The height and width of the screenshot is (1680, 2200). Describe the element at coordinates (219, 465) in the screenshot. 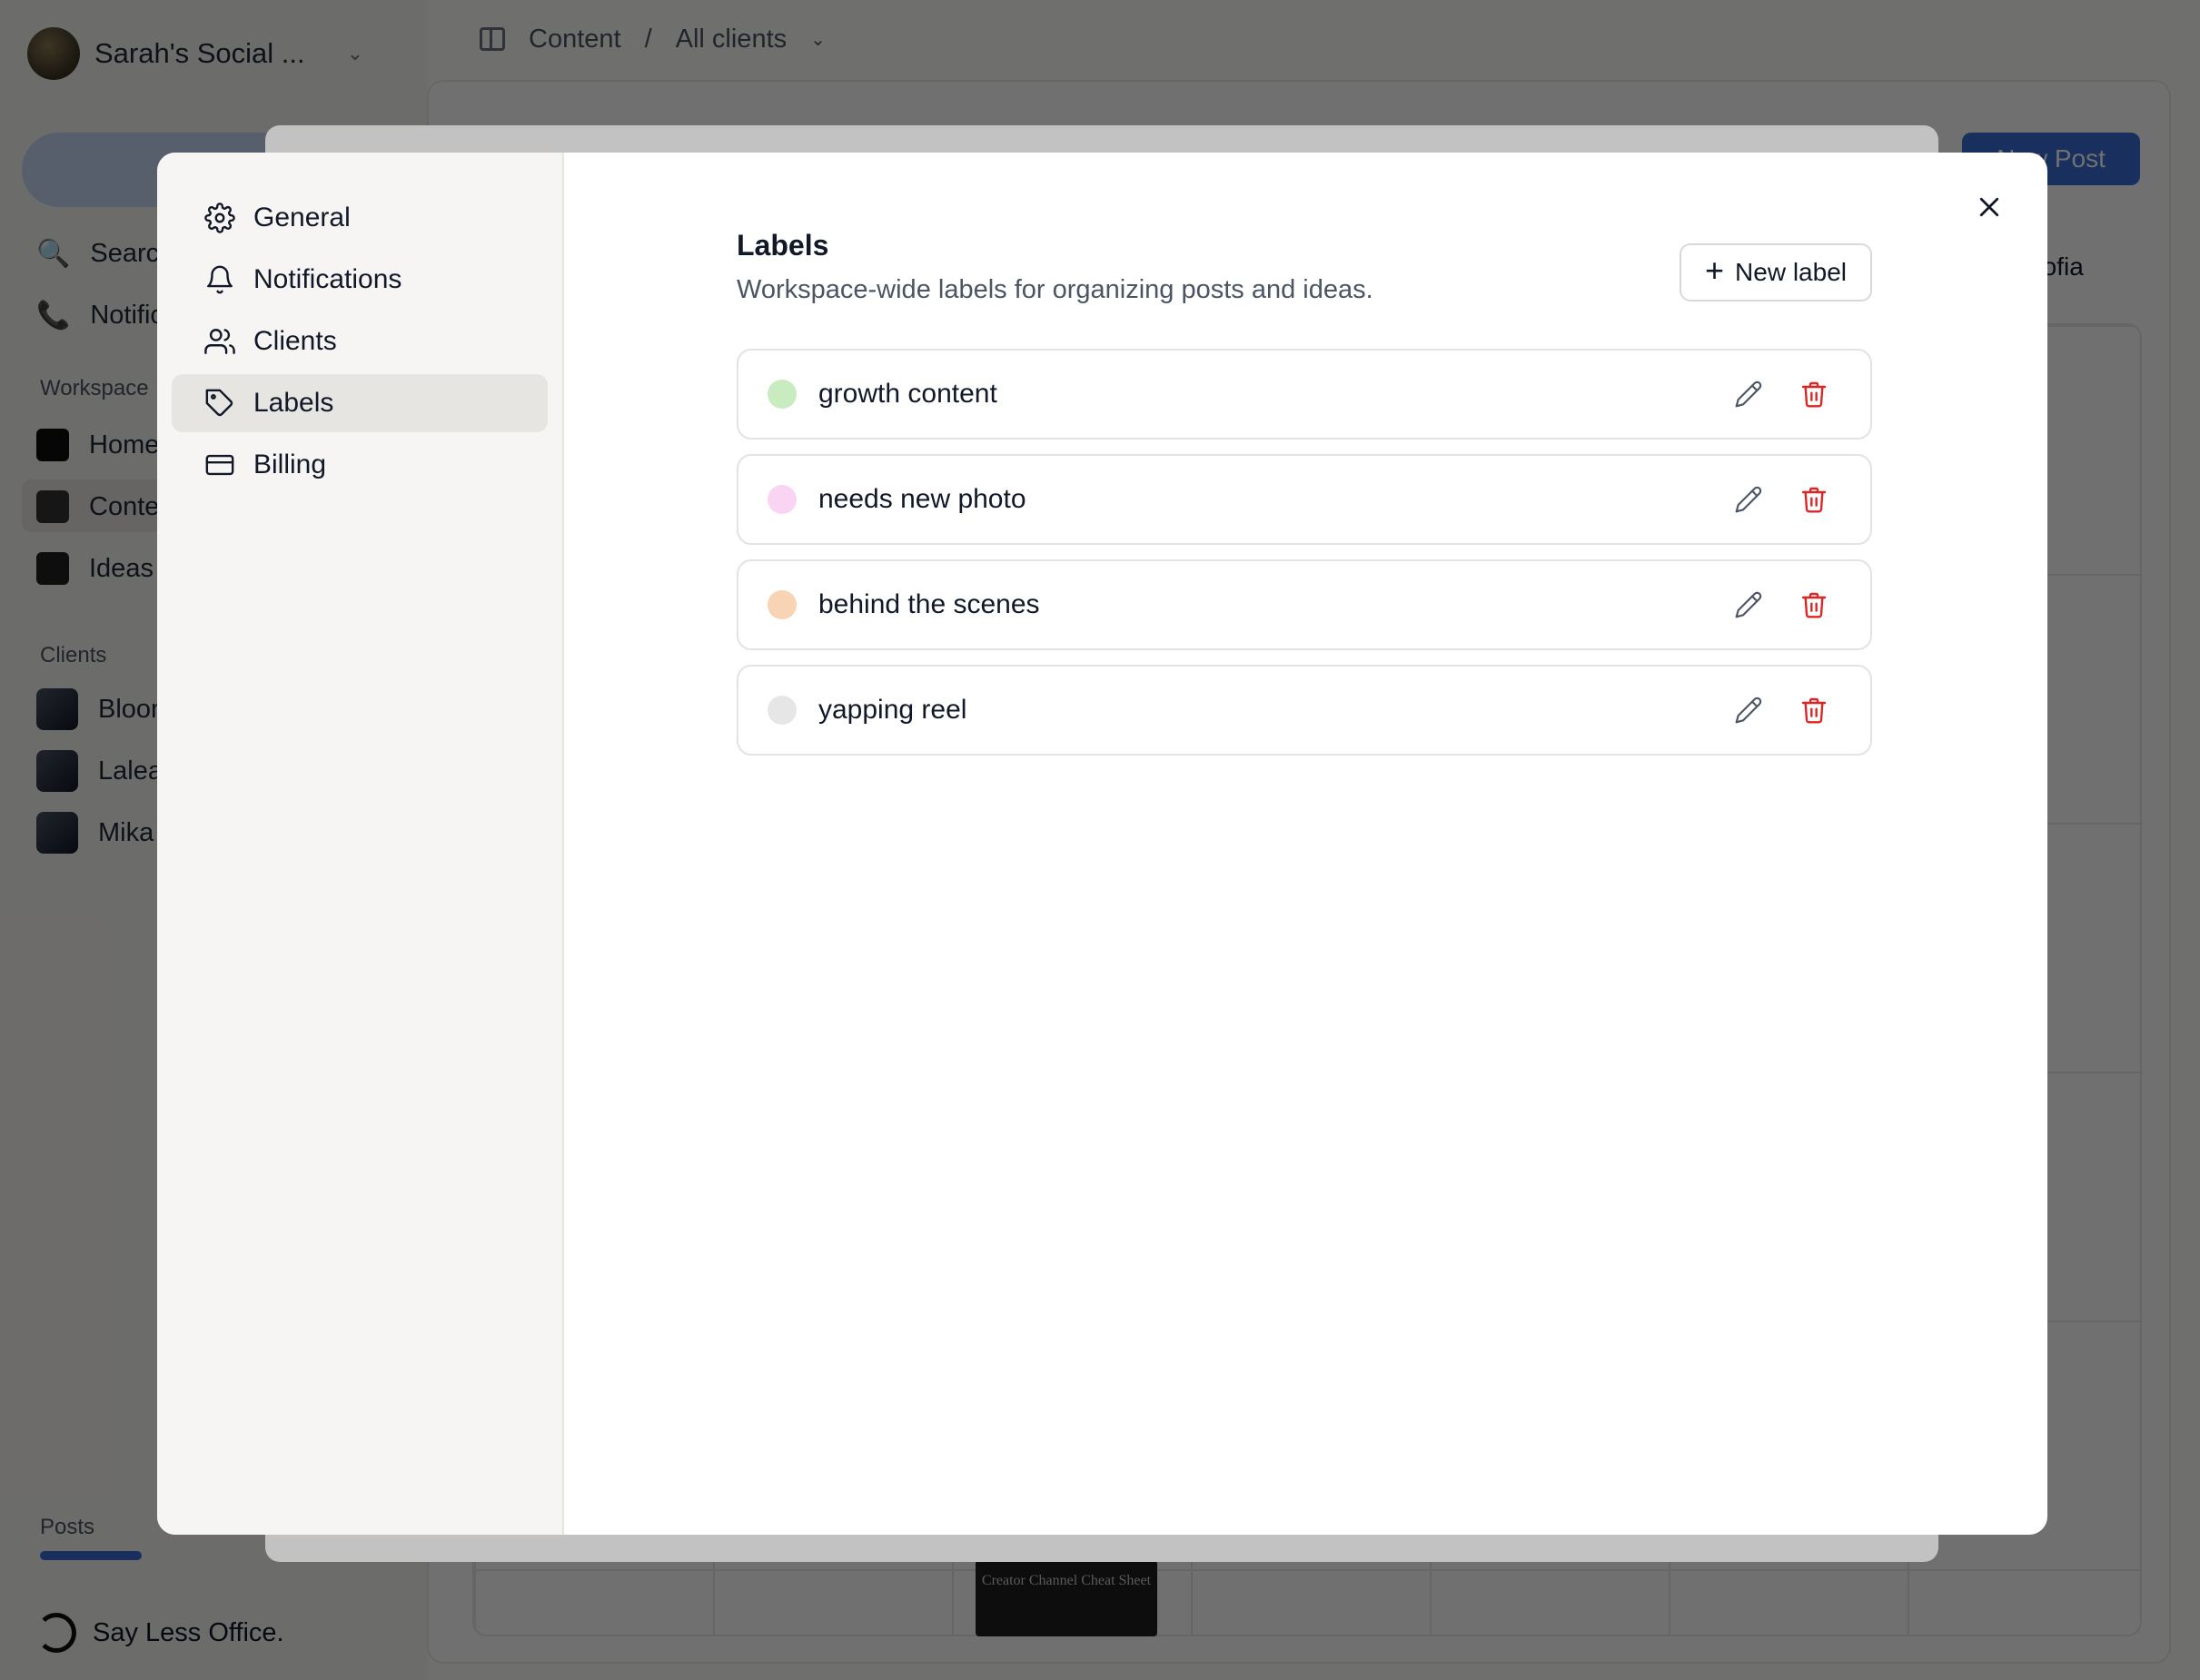

I see `credit-card-icon` at that location.